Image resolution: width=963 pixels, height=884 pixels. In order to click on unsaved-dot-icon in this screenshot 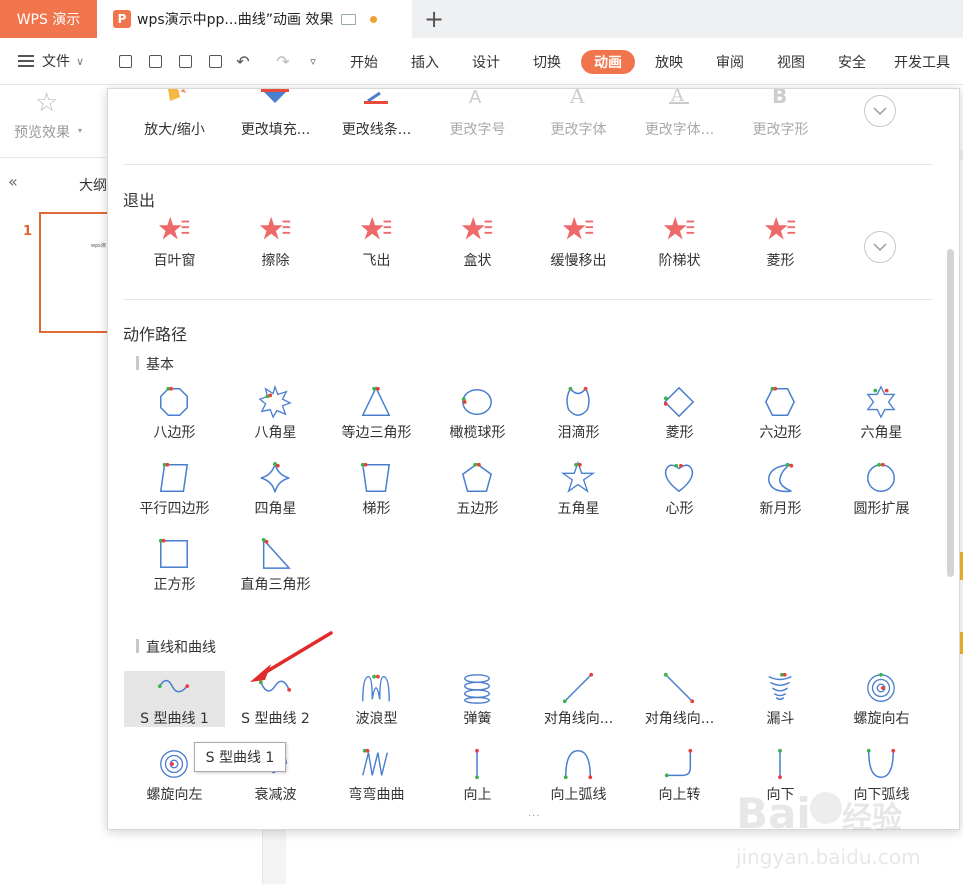, I will do `click(374, 19)`.